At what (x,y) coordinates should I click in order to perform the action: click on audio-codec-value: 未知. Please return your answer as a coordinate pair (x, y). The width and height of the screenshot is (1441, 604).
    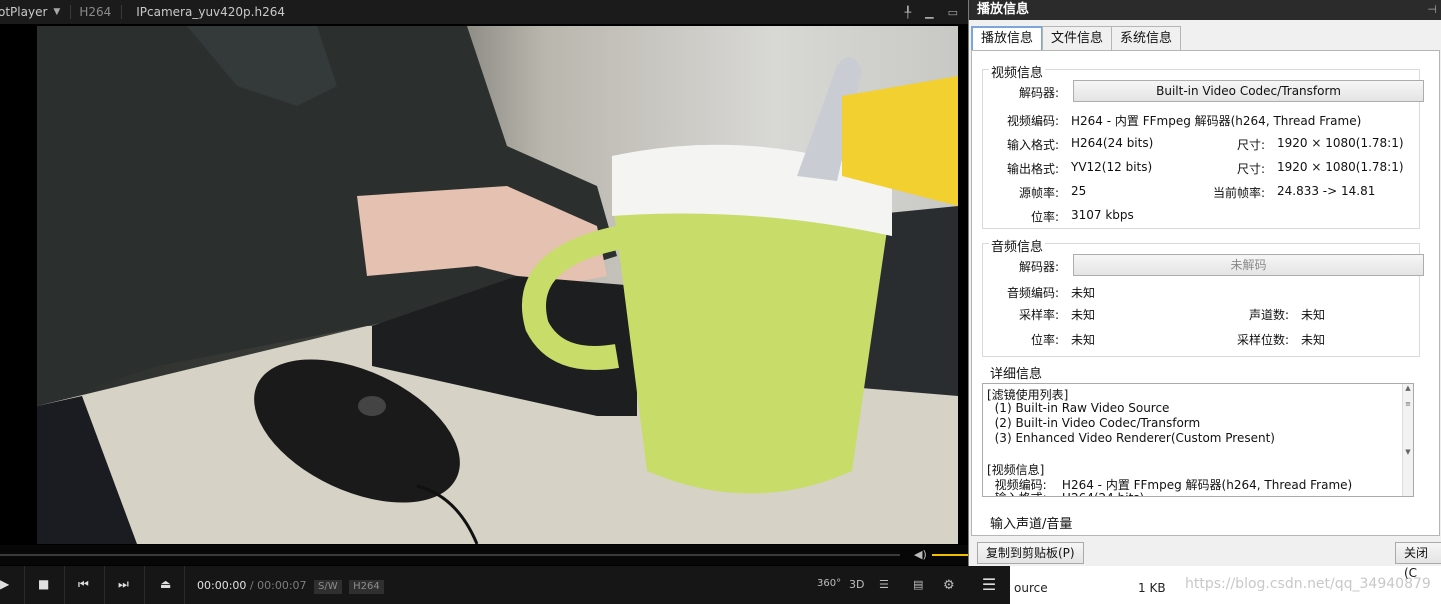
    Looking at the image, I should click on (1083, 293).